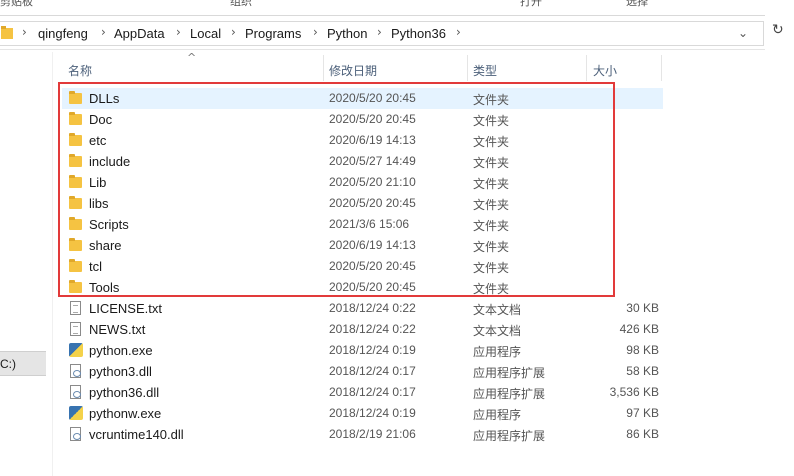 The image size is (794, 476). I want to click on file-row: Tools 2020/5/20 20:45 文件夹, so click(362, 287).